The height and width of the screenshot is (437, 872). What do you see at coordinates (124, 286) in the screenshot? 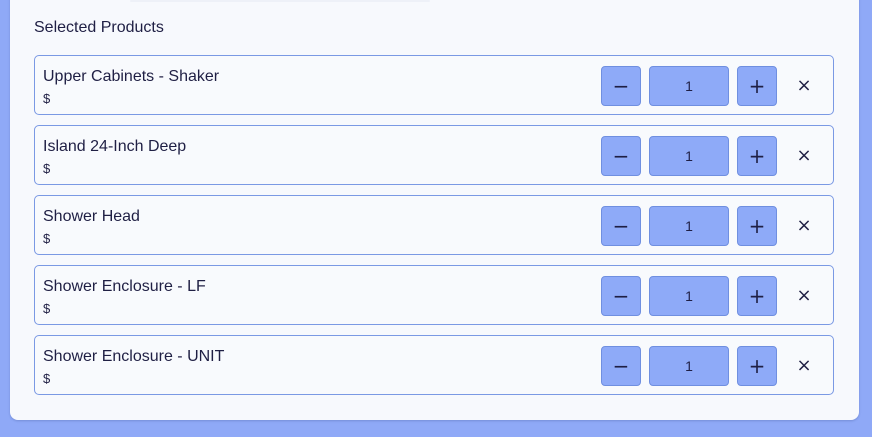
I see `product-name: Shower Enclosure - LF` at bounding box center [124, 286].